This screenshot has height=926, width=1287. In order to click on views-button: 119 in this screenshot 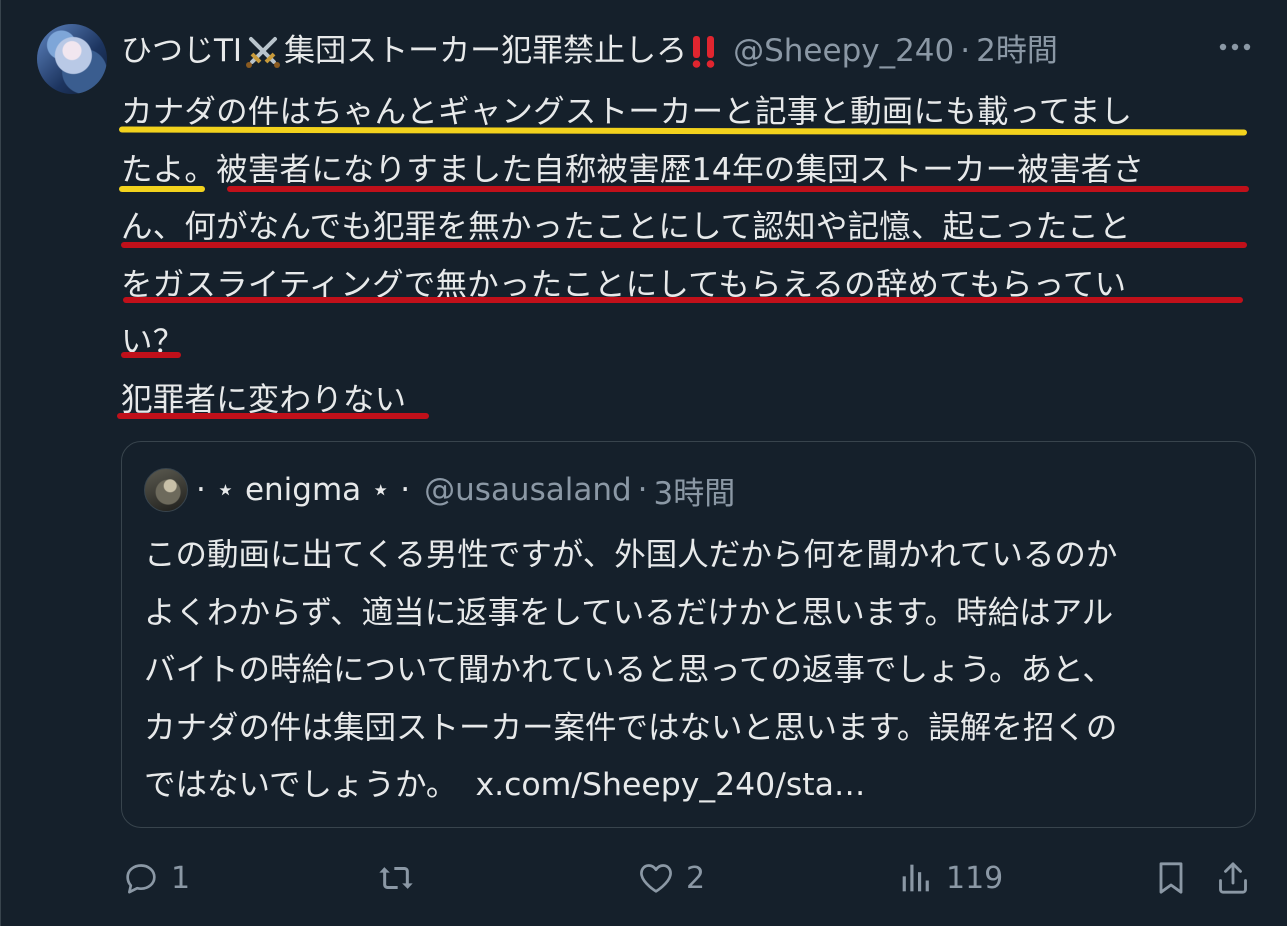, I will do `click(949, 878)`.